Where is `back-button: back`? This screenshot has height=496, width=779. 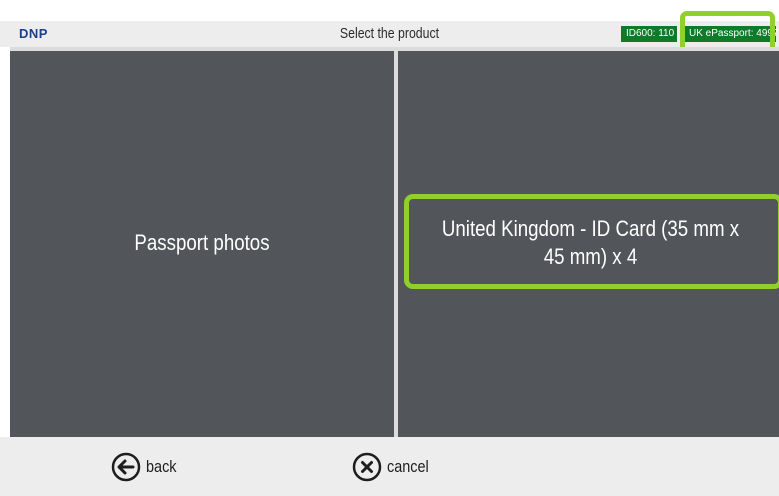 back-button: back is located at coordinates (146, 467).